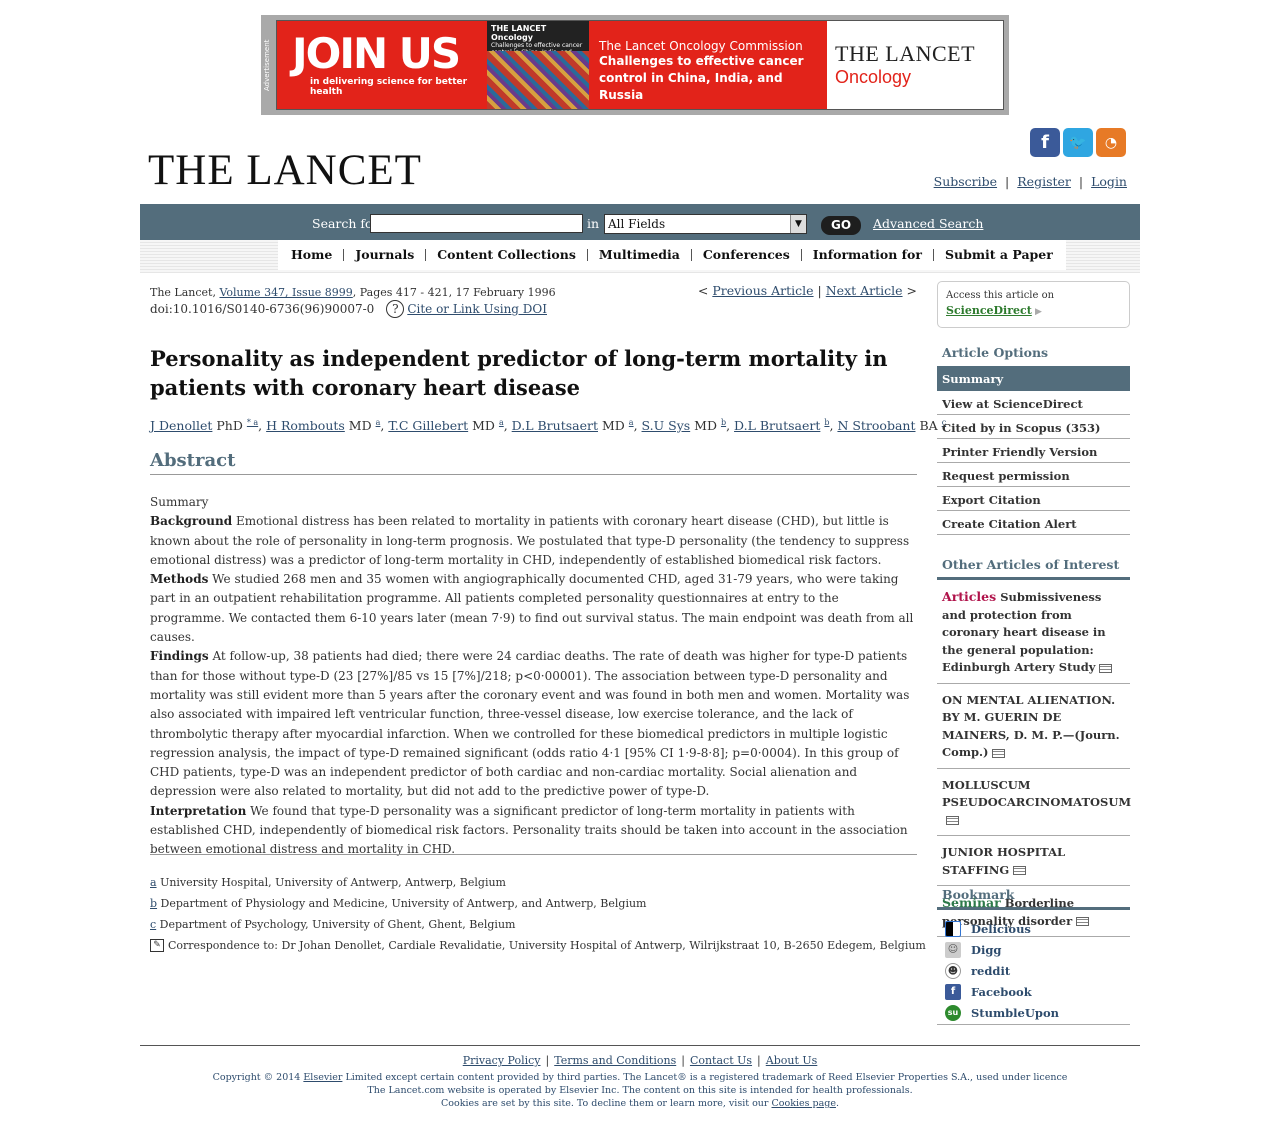 This screenshot has width=1280, height=1136. Describe the element at coordinates (229, 426) in the screenshot. I see `author-degree: PhD` at that location.